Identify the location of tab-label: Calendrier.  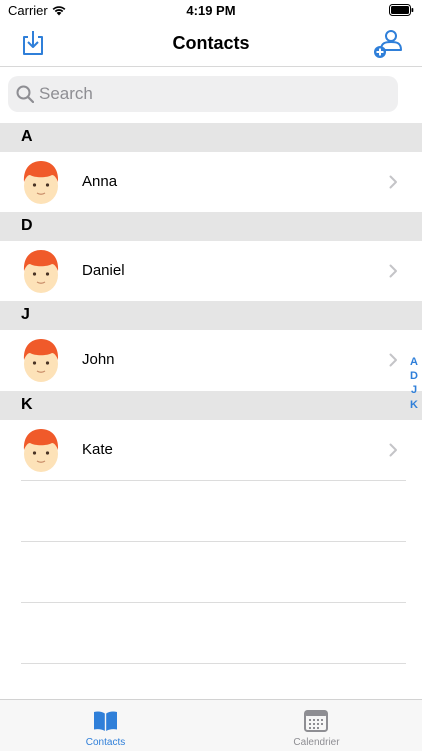
(316, 742).